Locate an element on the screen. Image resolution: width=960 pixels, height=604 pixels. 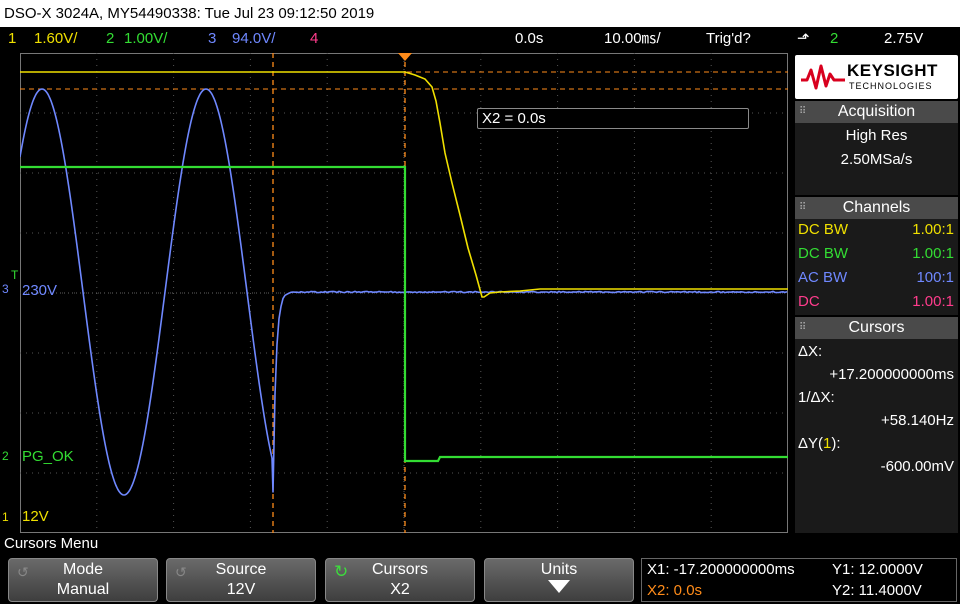
ch1-probe: 1.00:1 is located at coordinates (933, 229).